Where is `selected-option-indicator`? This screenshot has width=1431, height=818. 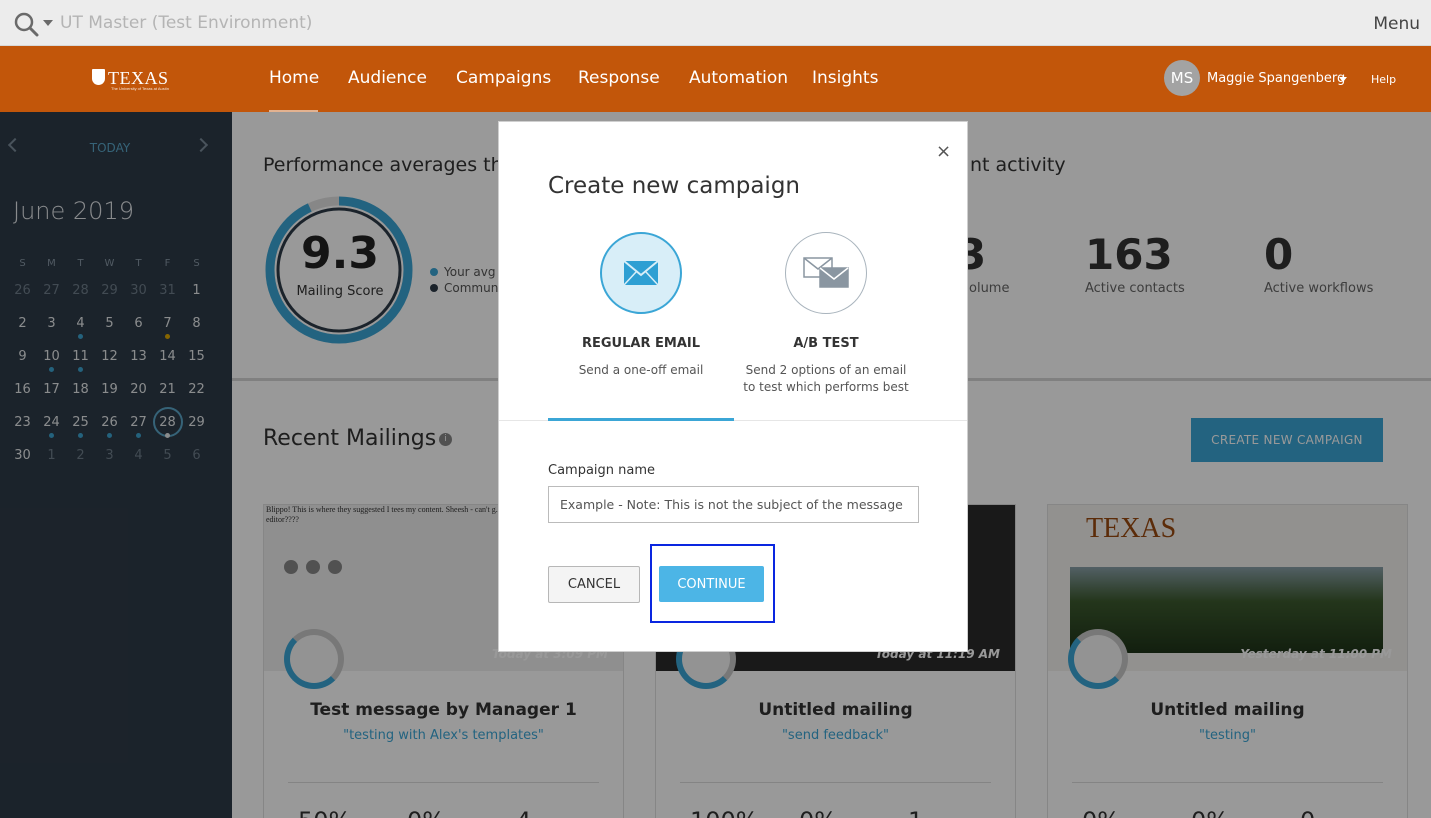
selected-option-indicator is located at coordinates (641, 419).